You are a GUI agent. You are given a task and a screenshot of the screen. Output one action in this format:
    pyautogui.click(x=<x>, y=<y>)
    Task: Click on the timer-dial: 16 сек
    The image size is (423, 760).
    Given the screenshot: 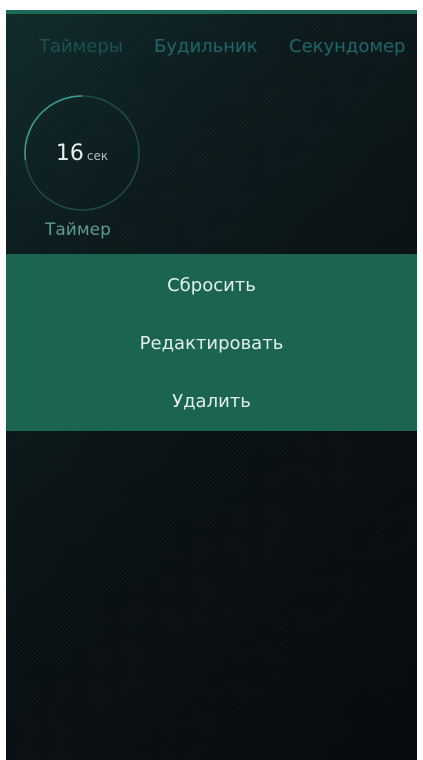 What is the action you would take?
    pyautogui.click(x=82, y=153)
    